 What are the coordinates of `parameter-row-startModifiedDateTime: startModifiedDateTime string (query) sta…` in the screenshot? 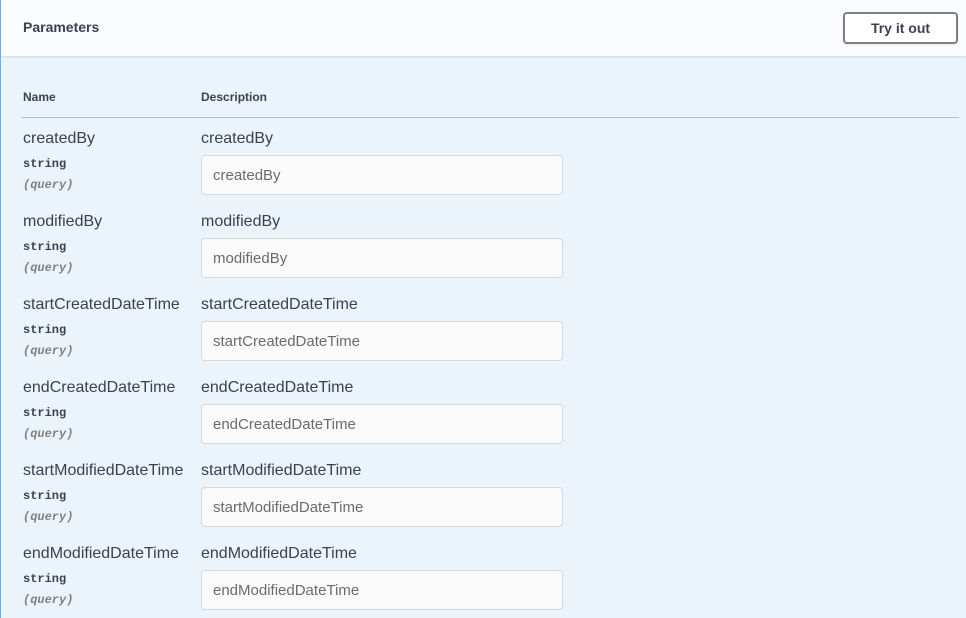 It's located at (483, 503).